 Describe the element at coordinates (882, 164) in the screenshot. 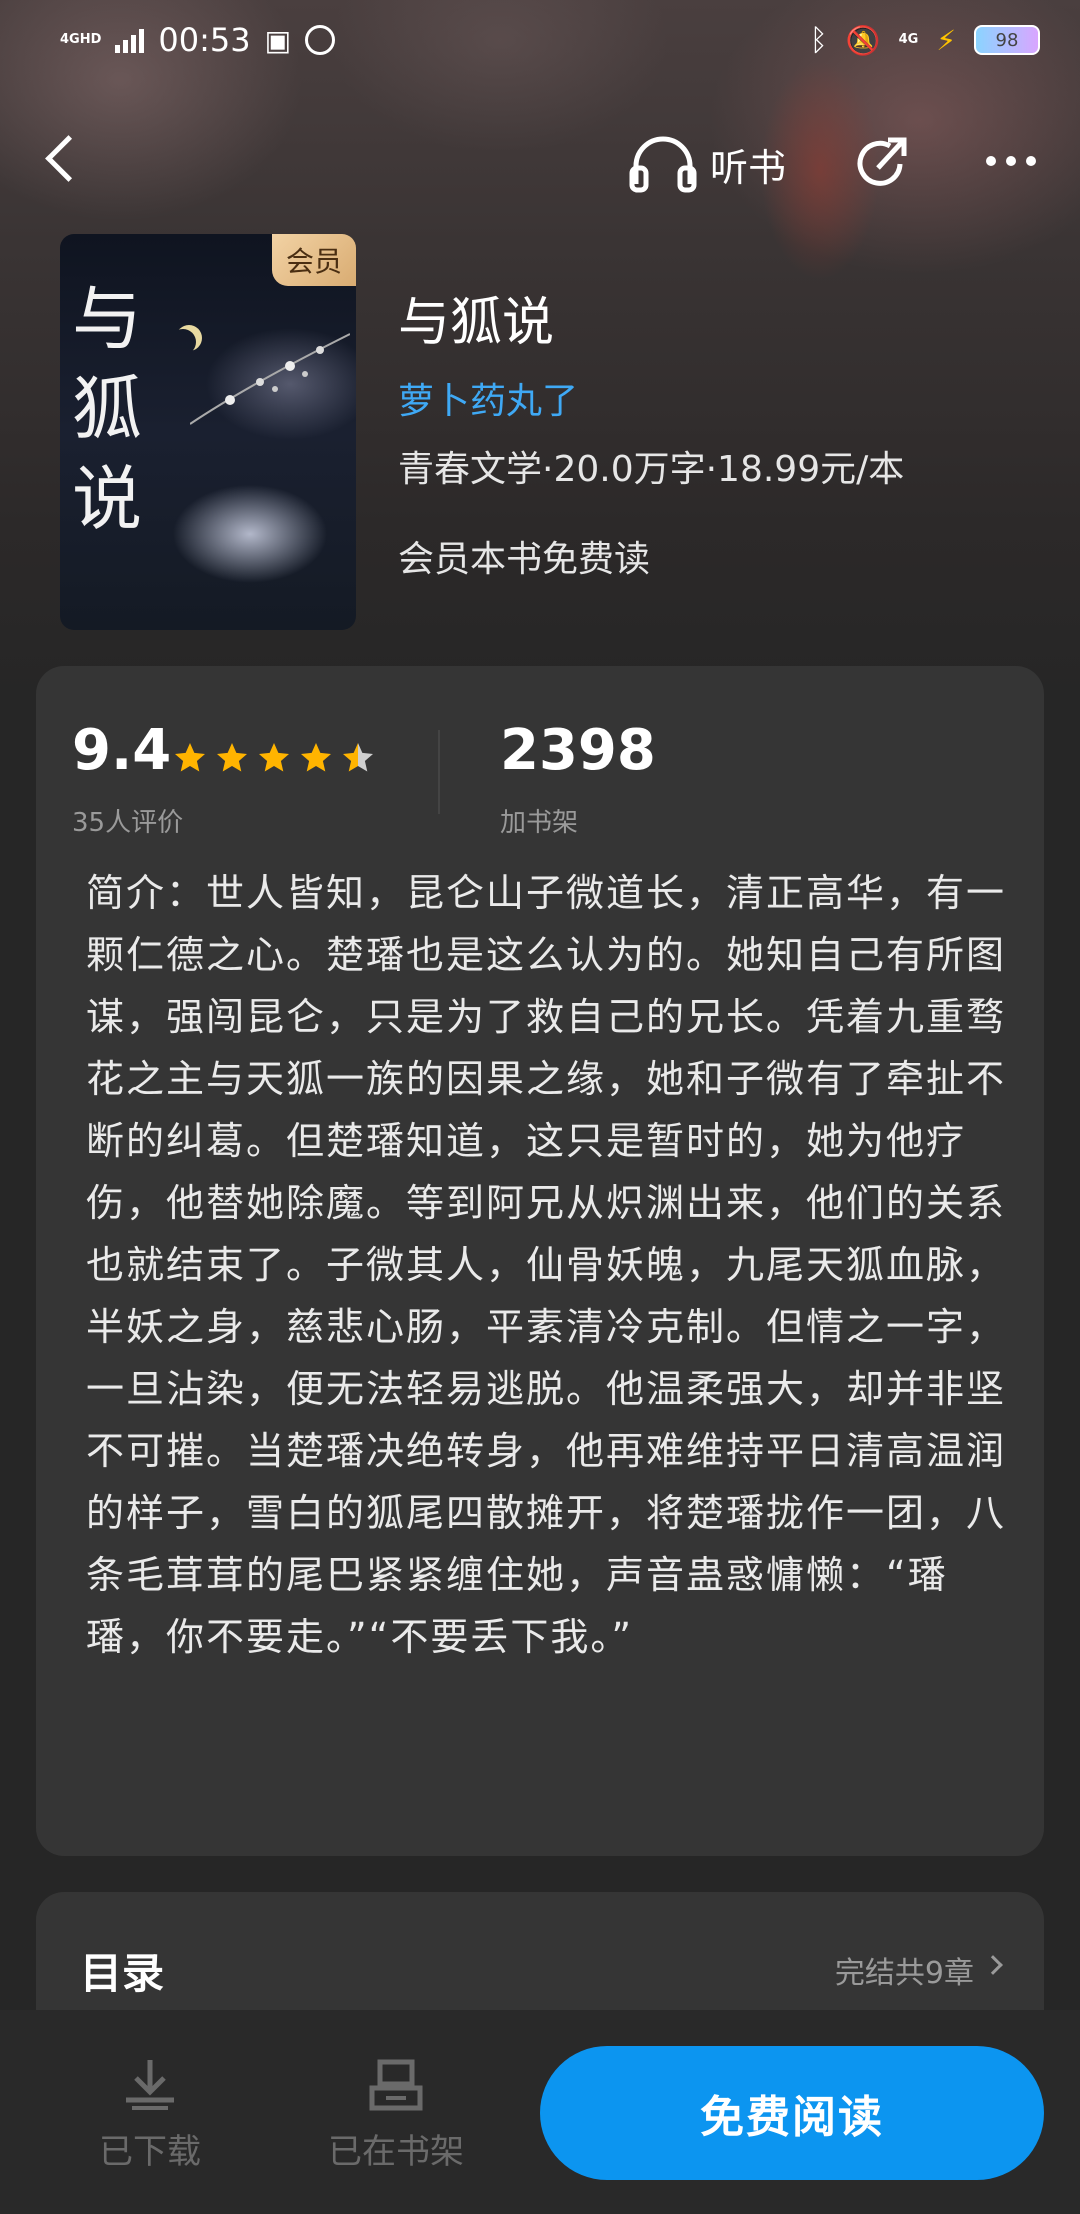

I see `share-icon` at that location.